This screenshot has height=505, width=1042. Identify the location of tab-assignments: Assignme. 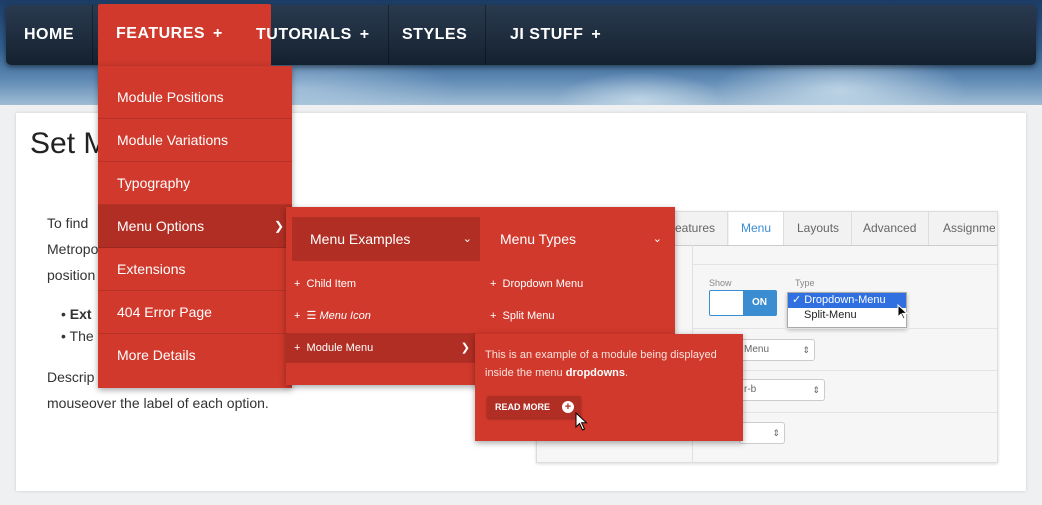
(969, 228).